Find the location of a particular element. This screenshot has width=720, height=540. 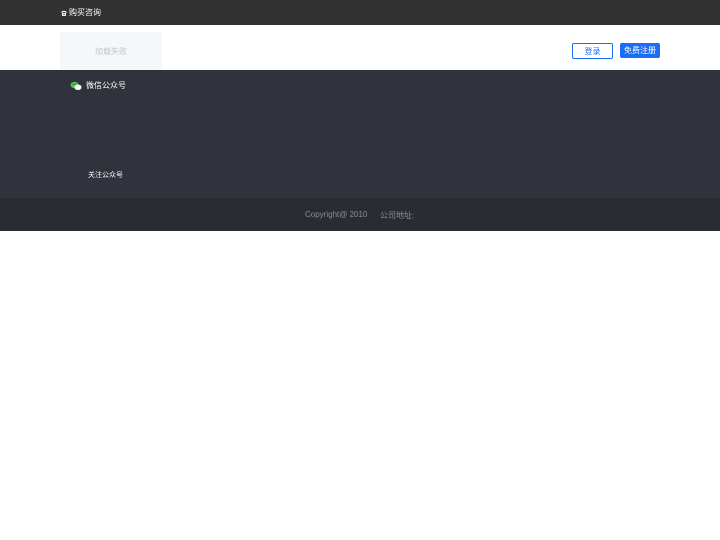

header: 加载失败 登录 免费注册 is located at coordinates (360, 47).